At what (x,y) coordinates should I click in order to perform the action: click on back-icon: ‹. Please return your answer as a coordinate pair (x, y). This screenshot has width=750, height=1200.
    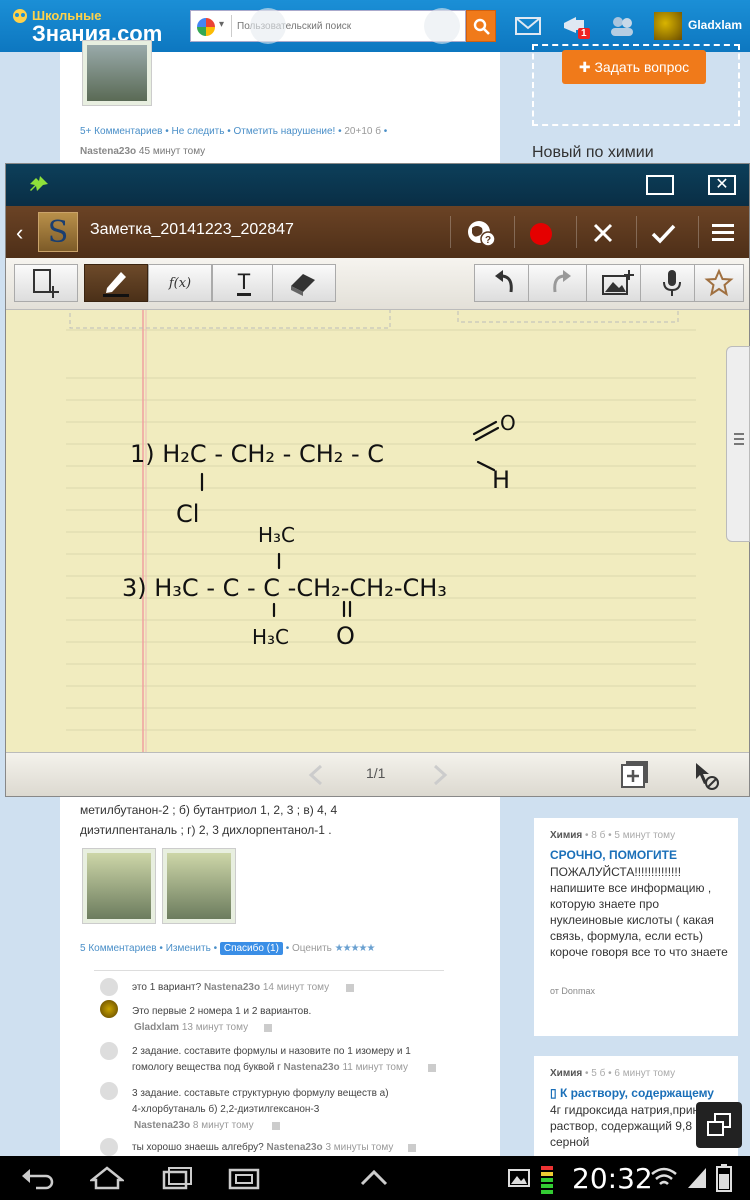
    Looking at the image, I should click on (19, 233).